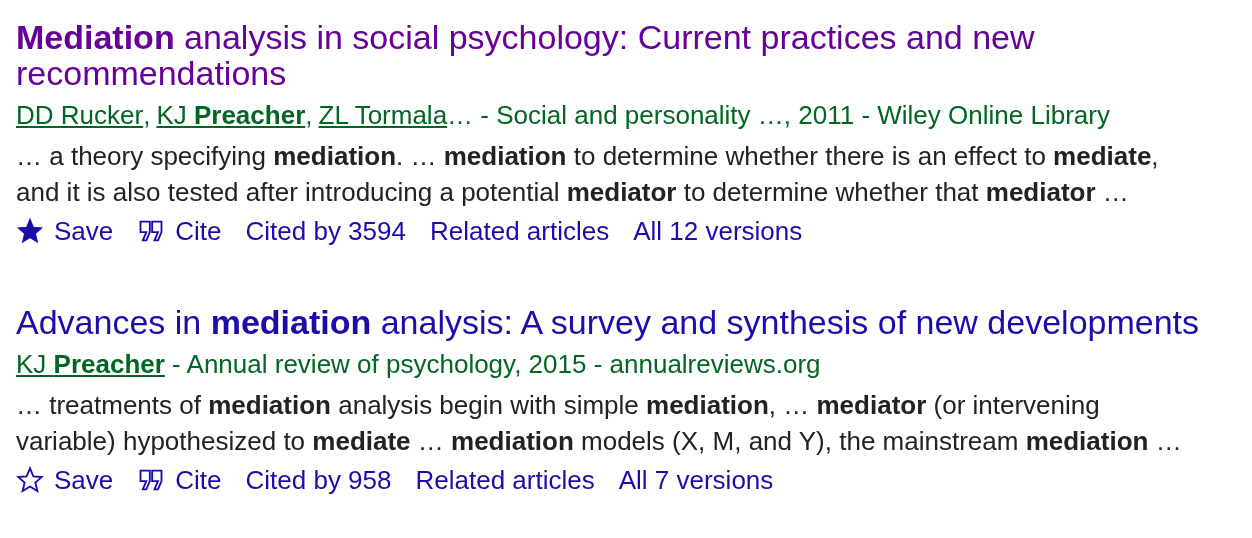 This screenshot has height=538, width=1252. I want to click on author-link: DD Rucker, so click(80, 115).